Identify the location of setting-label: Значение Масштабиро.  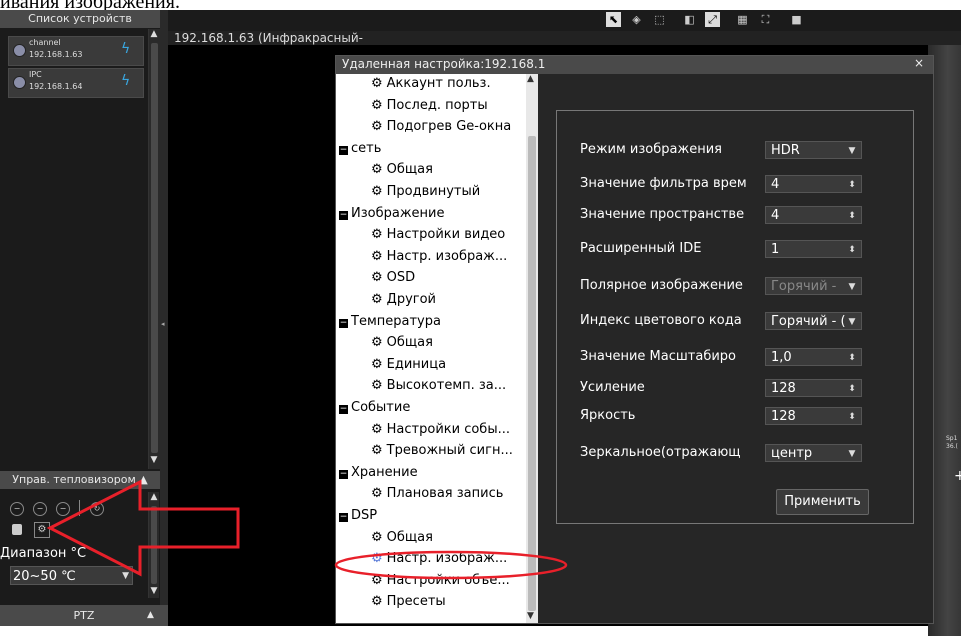
(658, 356).